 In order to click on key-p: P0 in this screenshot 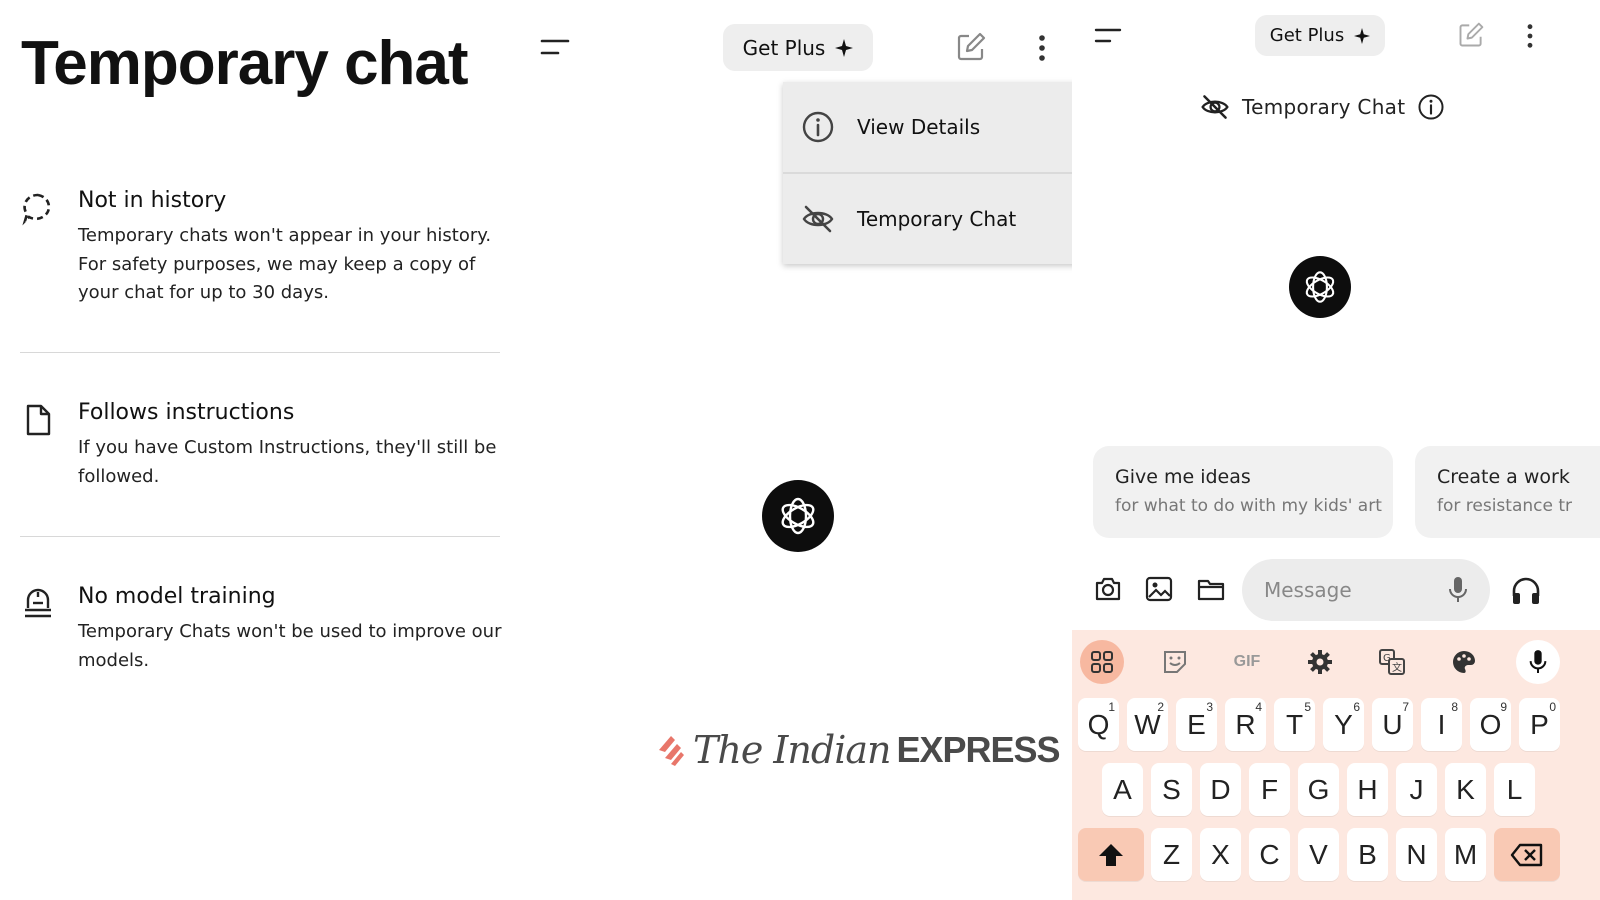, I will do `click(1539, 724)`.